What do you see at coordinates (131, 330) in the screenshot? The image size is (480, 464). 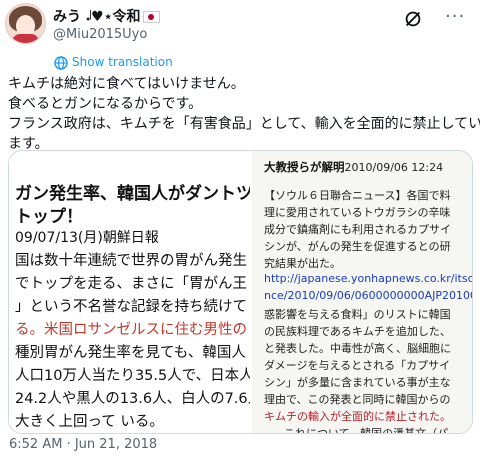 I see `article-line: る。米国ロサンゼルスに住む男性の` at bounding box center [131, 330].